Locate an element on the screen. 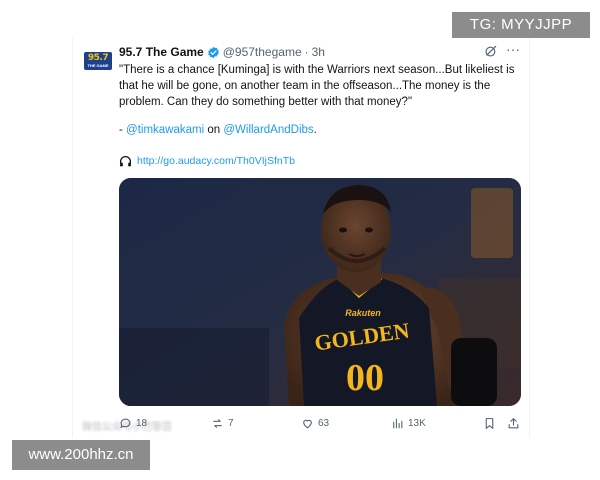 The image size is (600, 480). bookmark-icon is located at coordinates (489, 423).